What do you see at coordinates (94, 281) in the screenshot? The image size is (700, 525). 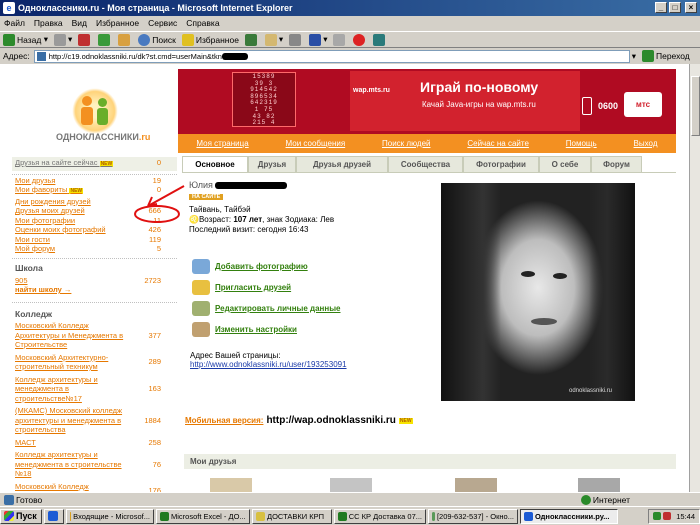 I see `school-item: 905 2723` at bounding box center [94, 281].